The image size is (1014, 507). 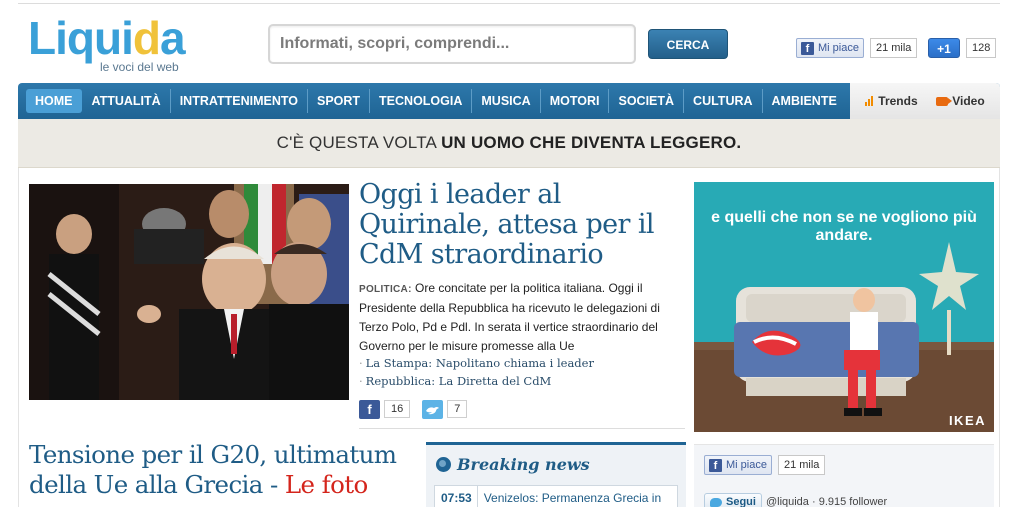 What do you see at coordinates (369, 409) in the screenshot?
I see `facebook-share-icon: f` at bounding box center [369, 409].